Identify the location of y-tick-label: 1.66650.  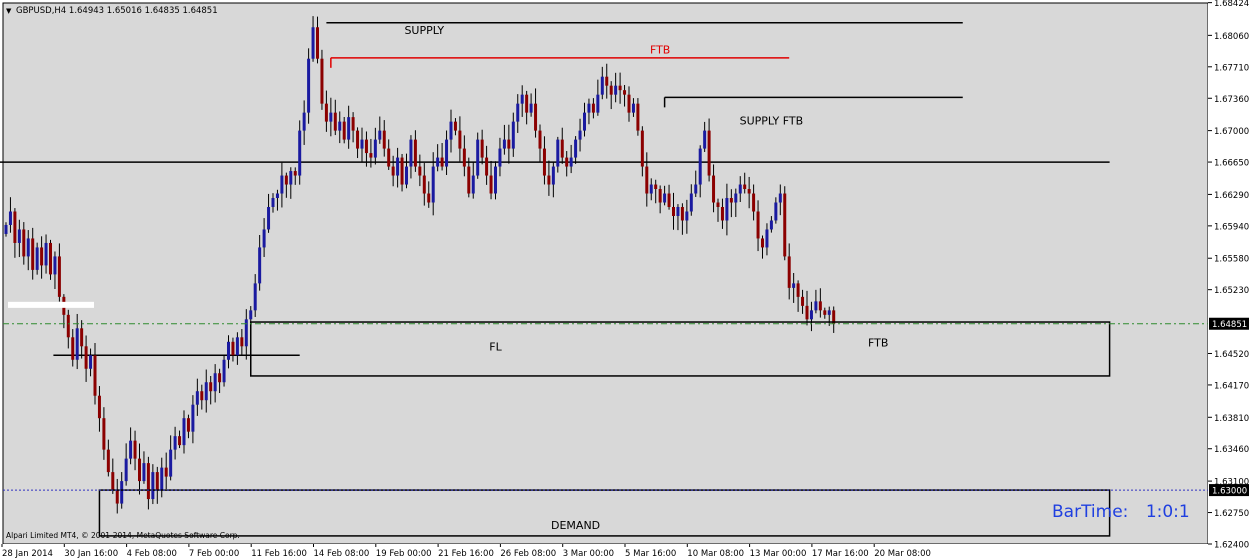
(1231, 164).